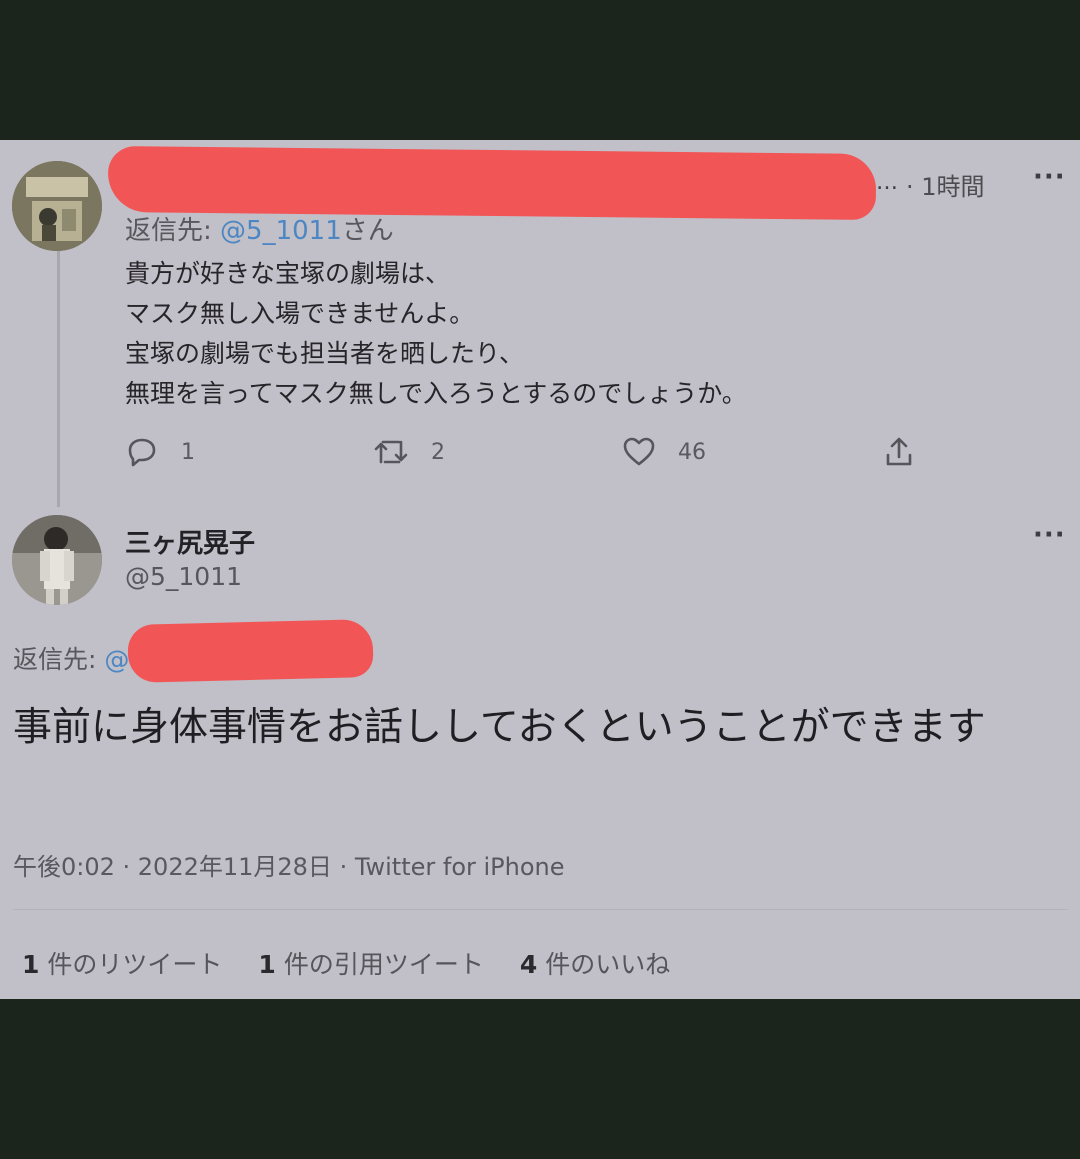 The width and height of the screenshot is (1080, 1159). Describe the element at coordinates (499, 727) in the screenshot. I see `main-tweet-text: 事前に身体事情をお話ししておくということができます` at that location.